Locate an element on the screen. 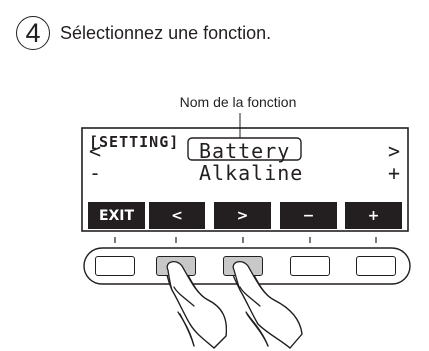 The width and height of the screenshot is (429, 351). hand-icon is located at coordinates (234, 304).